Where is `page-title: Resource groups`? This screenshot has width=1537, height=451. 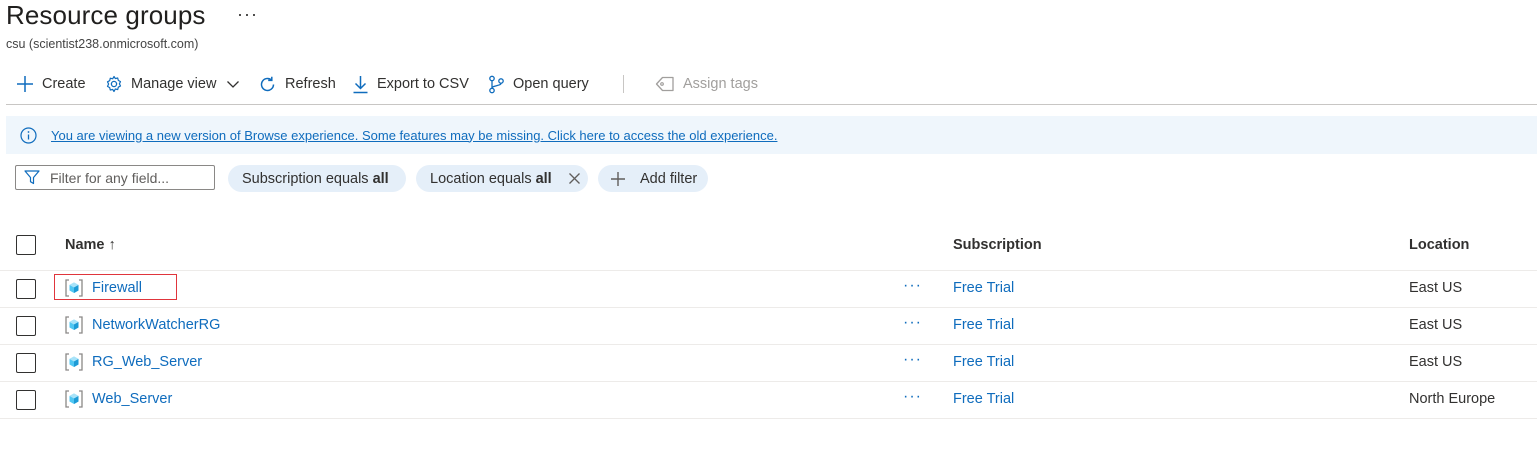
page-title: Resource groups is located at coordinates (106, 15).